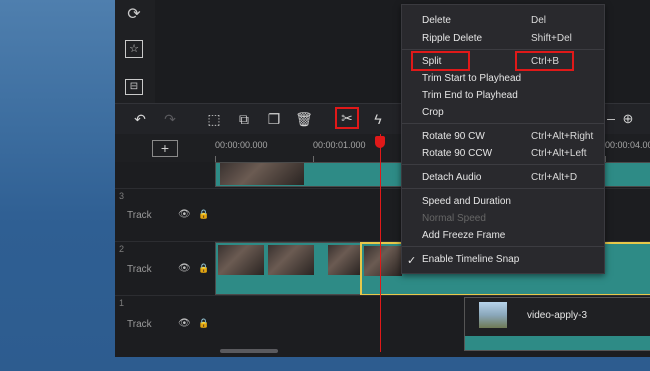 The width and height of the screenshot is (650, 371). I want to click on video-clip, so click(288, 268).